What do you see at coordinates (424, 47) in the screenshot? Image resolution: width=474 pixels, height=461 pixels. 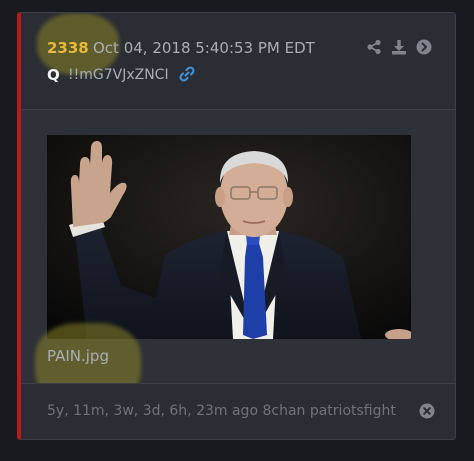 I see `arrow-circle-right-icon` at bounding box center [424, 47].